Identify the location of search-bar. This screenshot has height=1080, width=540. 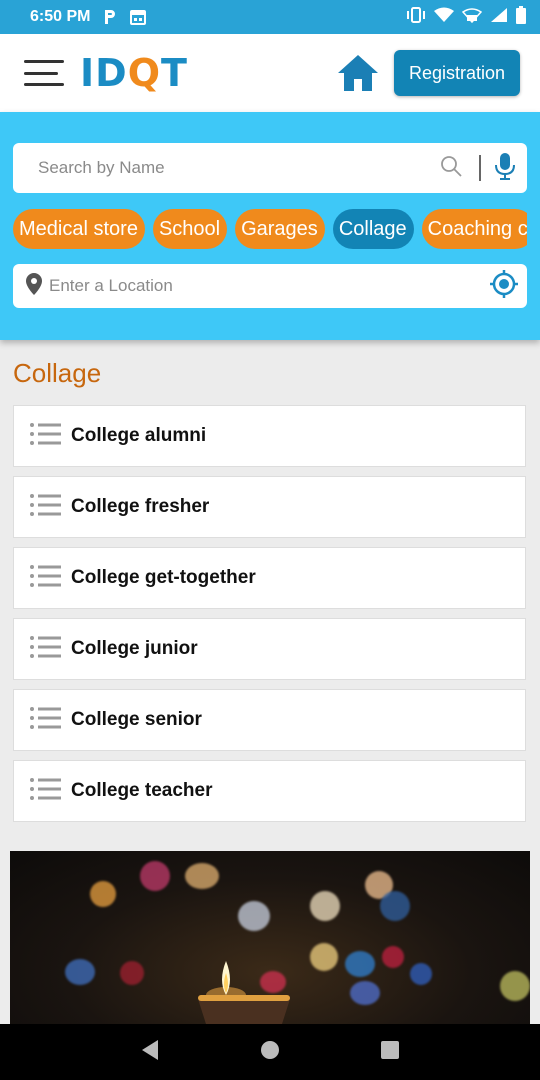
(270, 168).